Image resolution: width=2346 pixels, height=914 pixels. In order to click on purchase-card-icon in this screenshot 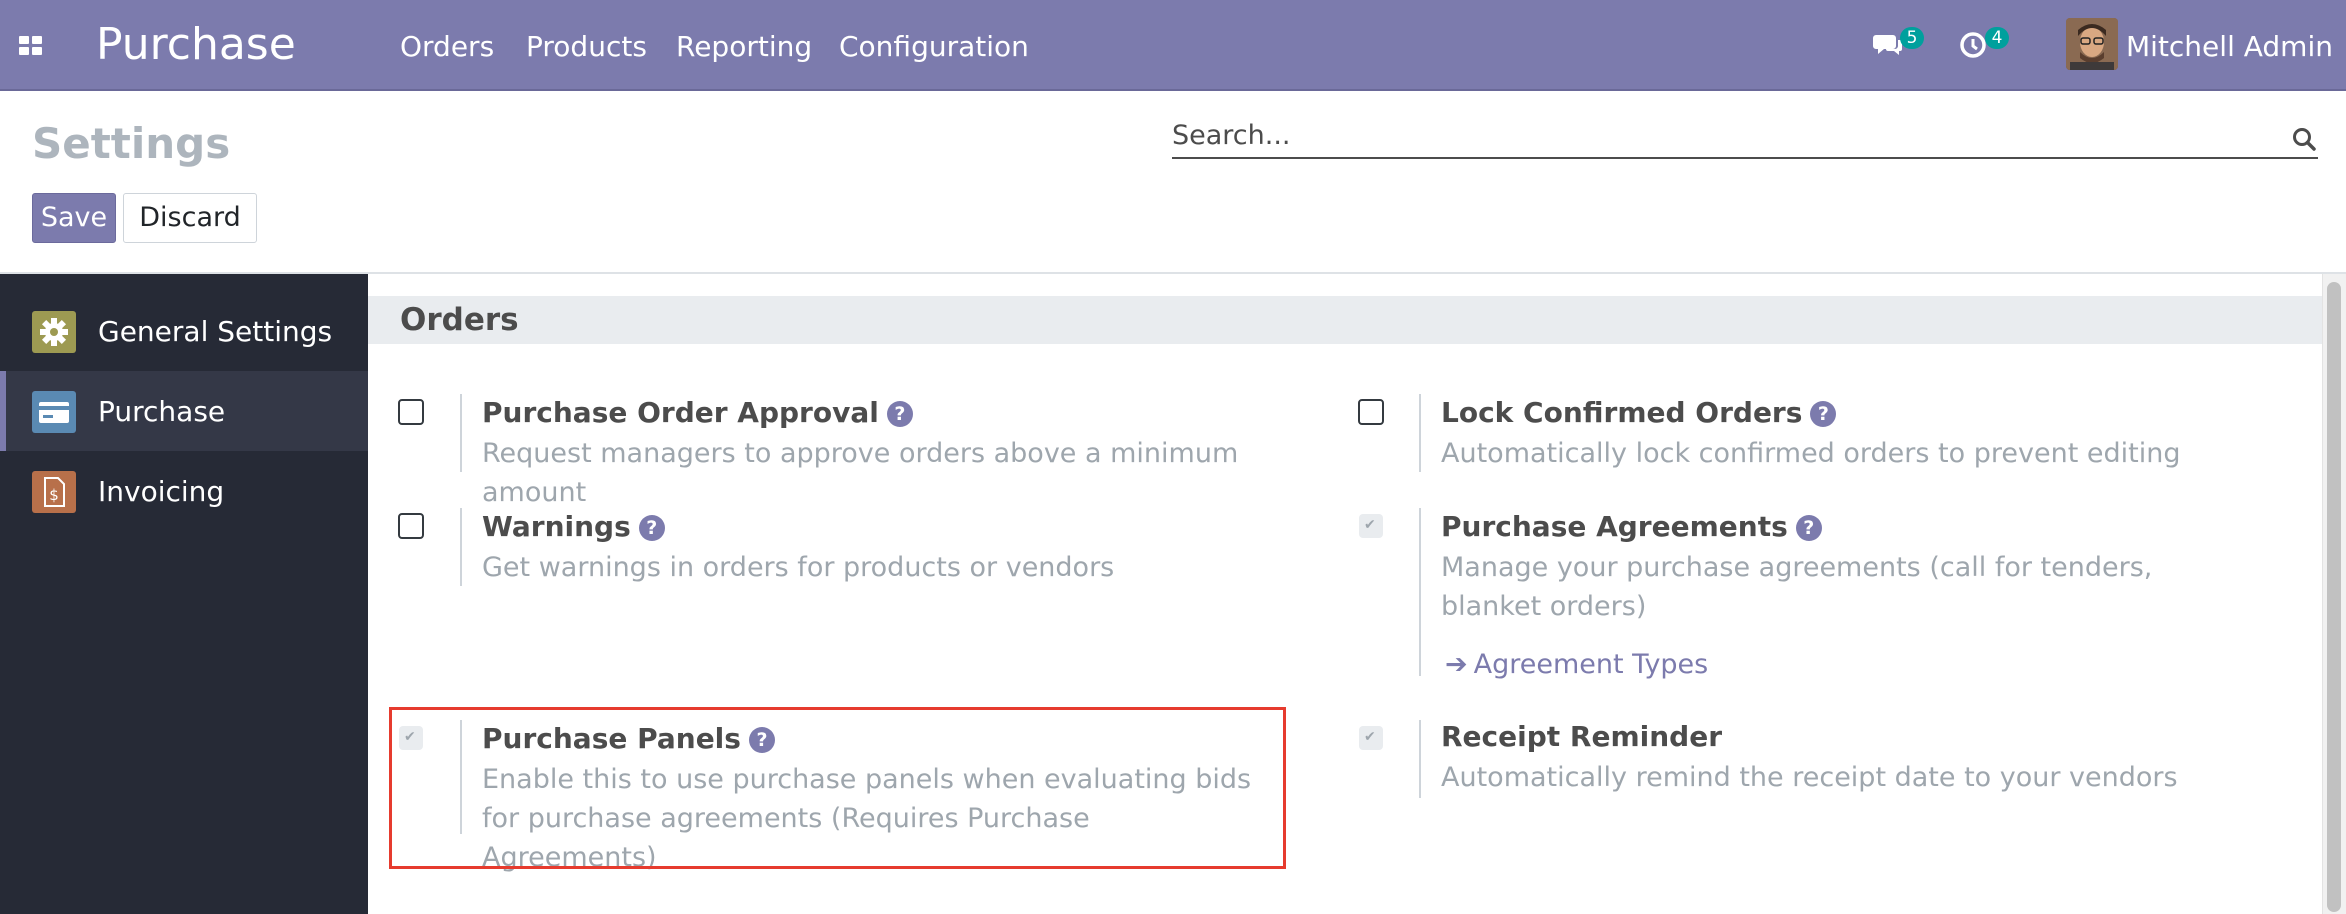, I will do `click(54, 412)`.